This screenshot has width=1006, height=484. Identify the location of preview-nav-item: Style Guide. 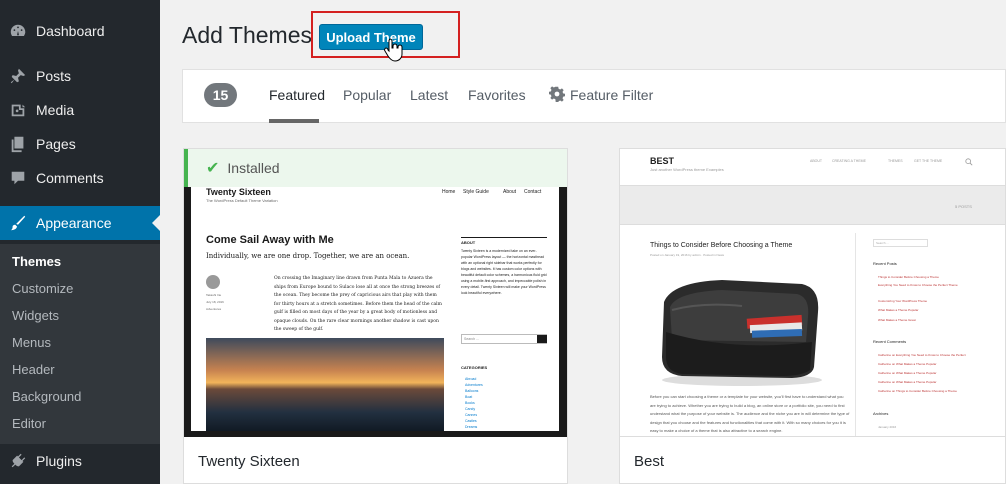
(476, 192).